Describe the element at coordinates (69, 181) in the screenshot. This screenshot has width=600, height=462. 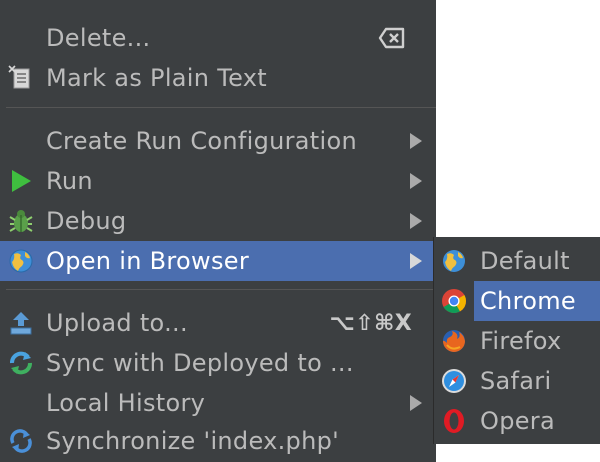
I see `menu-item-label: Run` at that location.